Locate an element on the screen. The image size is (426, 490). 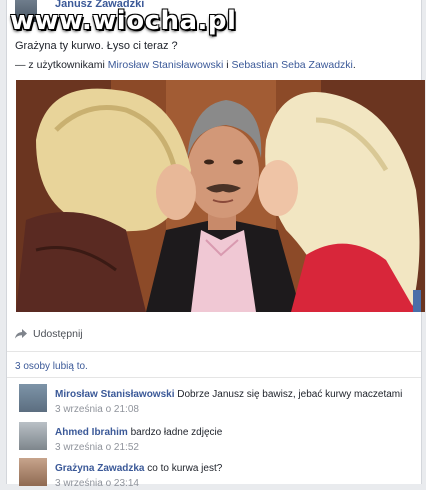
tagged-suffix: . is located at coordinates (354, 65).